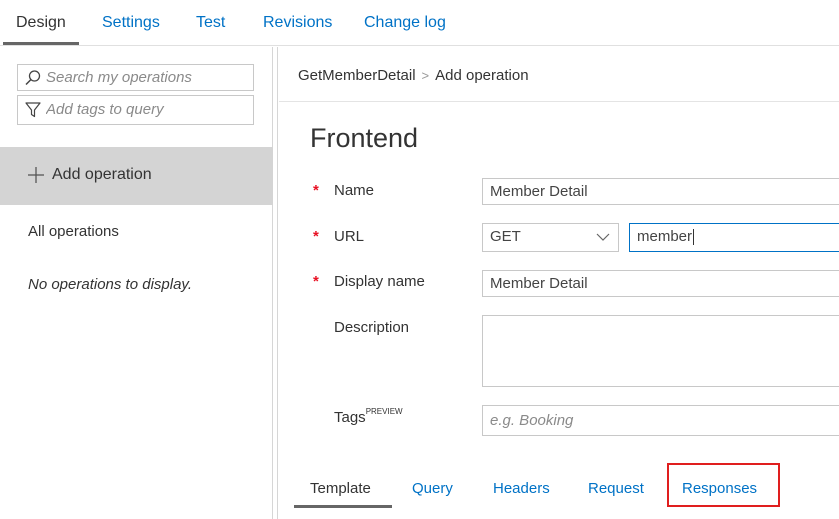 This screenshot has height=519, width=839. I want to click on empty-operations-message: No operations to display., so click(110, 284).